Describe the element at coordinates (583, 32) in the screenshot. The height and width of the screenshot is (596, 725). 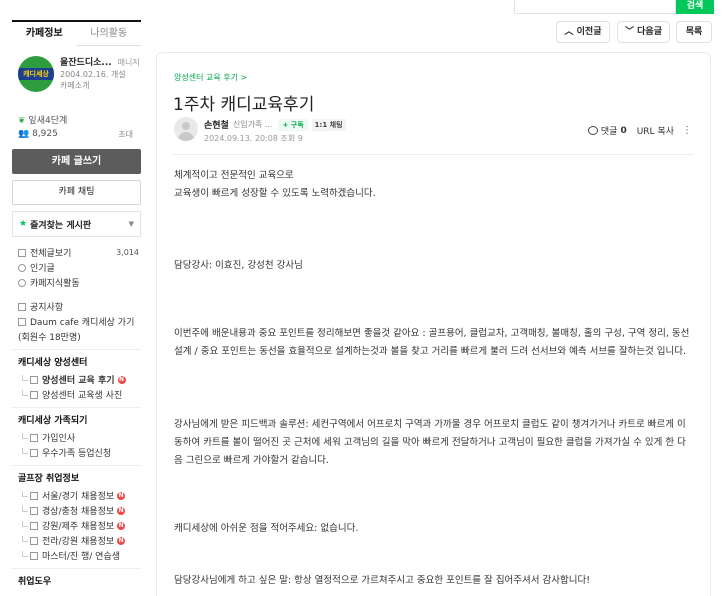
I see `prev-post-button: ︿ 이전글` at that location.